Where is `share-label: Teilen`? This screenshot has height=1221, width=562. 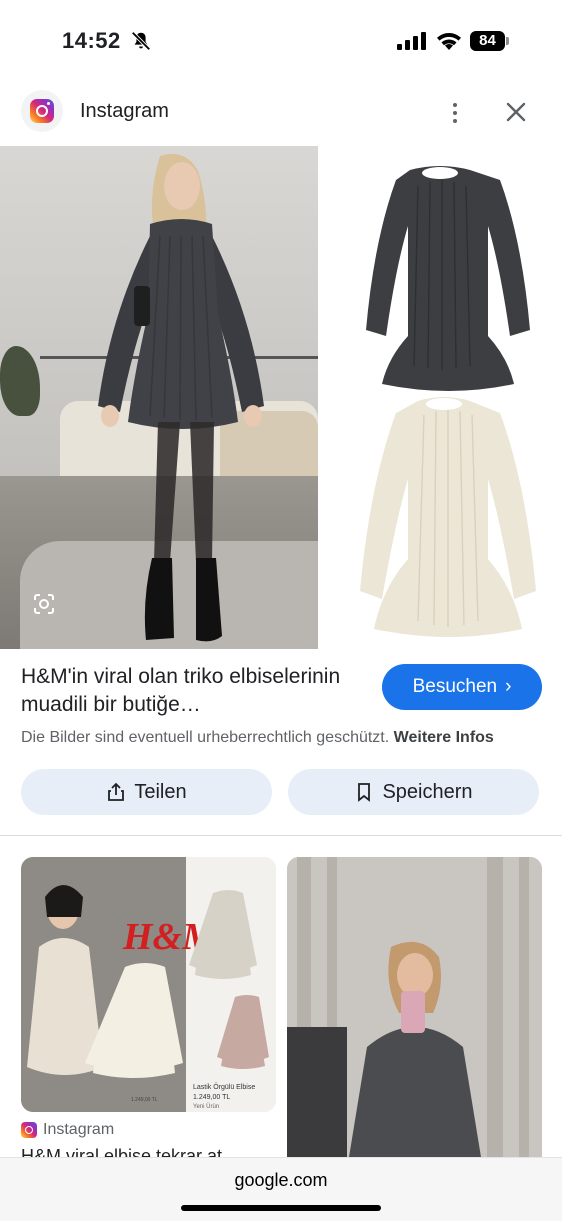 share-label: Teilen is located at coordinates (160, 791).